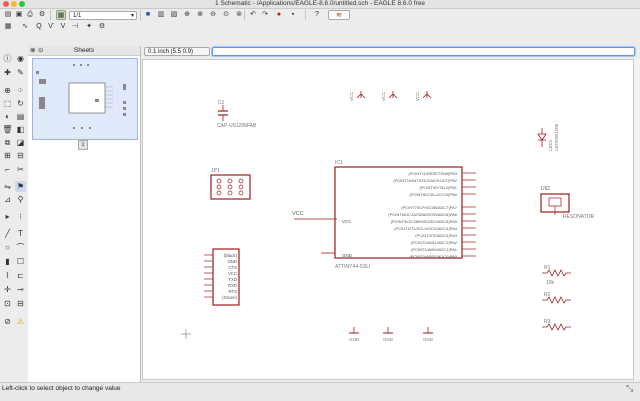 This screenshot has width=640, height=401. What do you see at coordinates (436, 235) in the screenshot?
I see `ic-pin-label: (PCINT3/T0/ADC3)PA3` at bounding box center [436, 235].